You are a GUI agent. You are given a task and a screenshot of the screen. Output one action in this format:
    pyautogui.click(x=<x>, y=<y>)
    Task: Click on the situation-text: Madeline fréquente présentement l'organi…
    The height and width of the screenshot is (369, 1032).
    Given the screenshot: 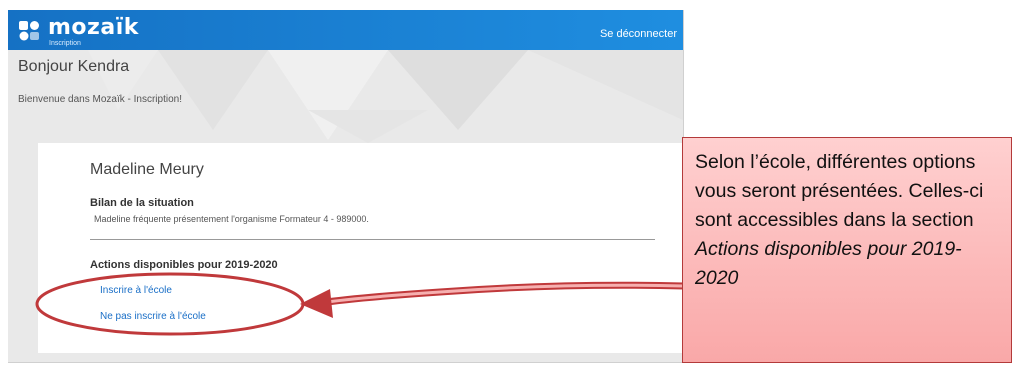 What is the action you would take?
    pyautogui.click(x=231, y=219)
    